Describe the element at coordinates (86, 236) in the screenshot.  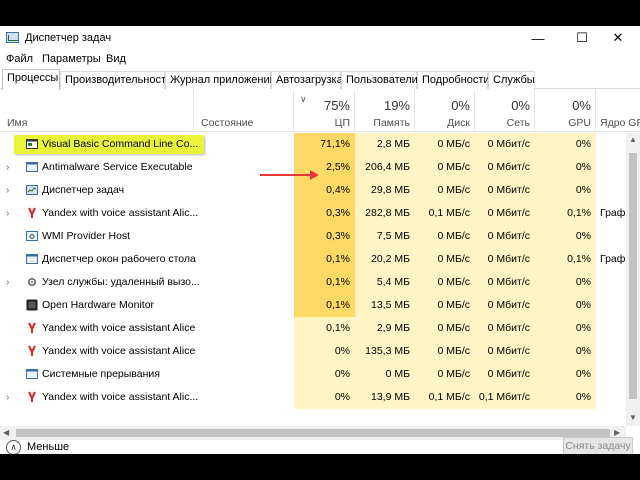
I see `process-name: WMI Provider Host` at that location.